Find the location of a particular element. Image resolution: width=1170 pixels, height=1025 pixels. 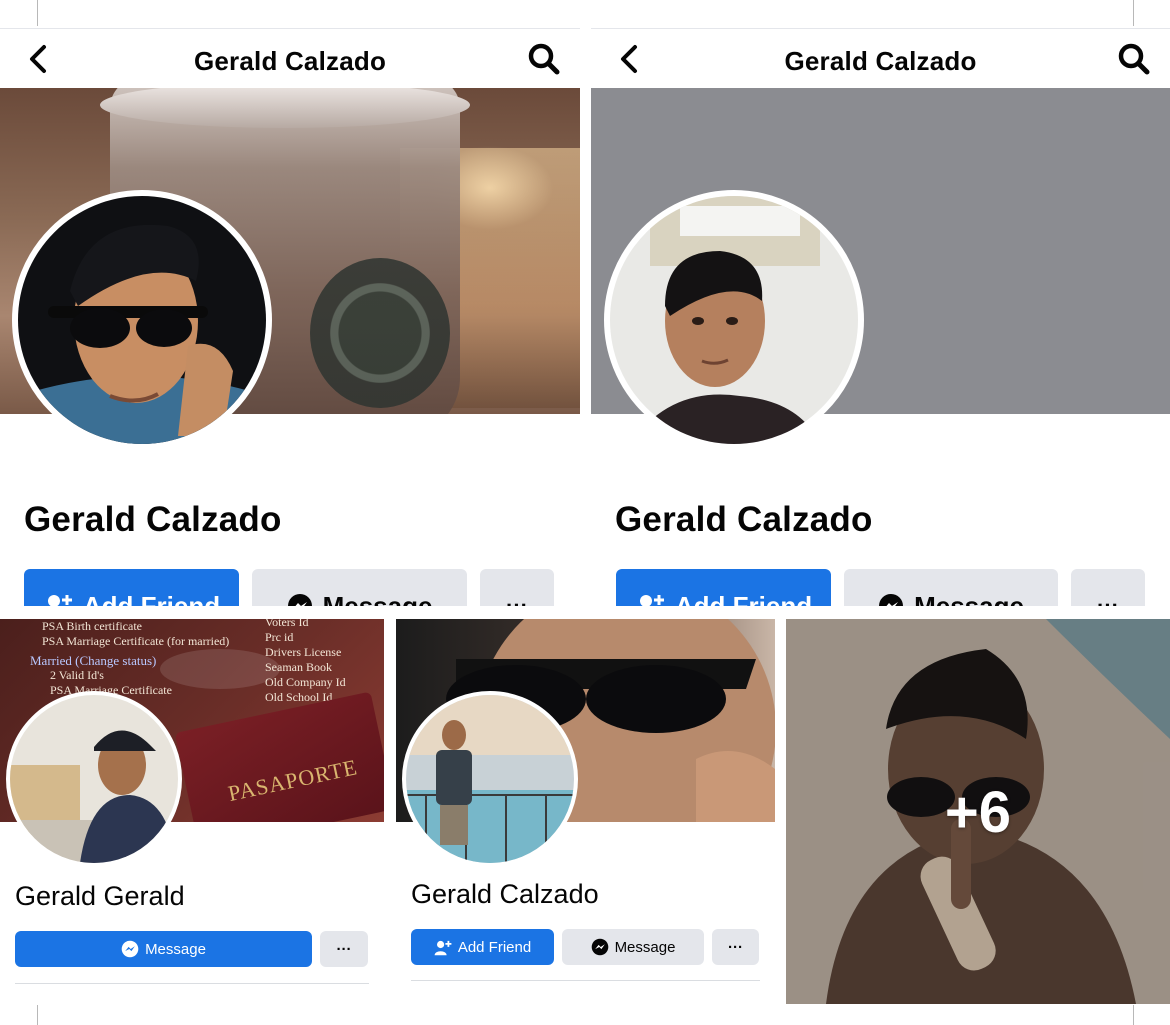

cover-text-line: Old Company Id is located at coordinates (305, 682).